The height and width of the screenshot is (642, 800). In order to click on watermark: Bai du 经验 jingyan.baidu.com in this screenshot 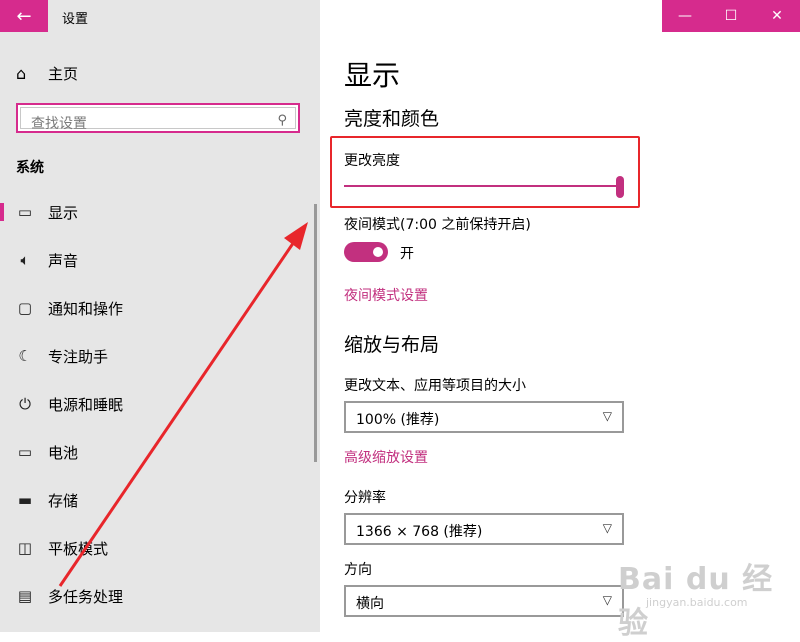, I will do `click(702, 594)`.